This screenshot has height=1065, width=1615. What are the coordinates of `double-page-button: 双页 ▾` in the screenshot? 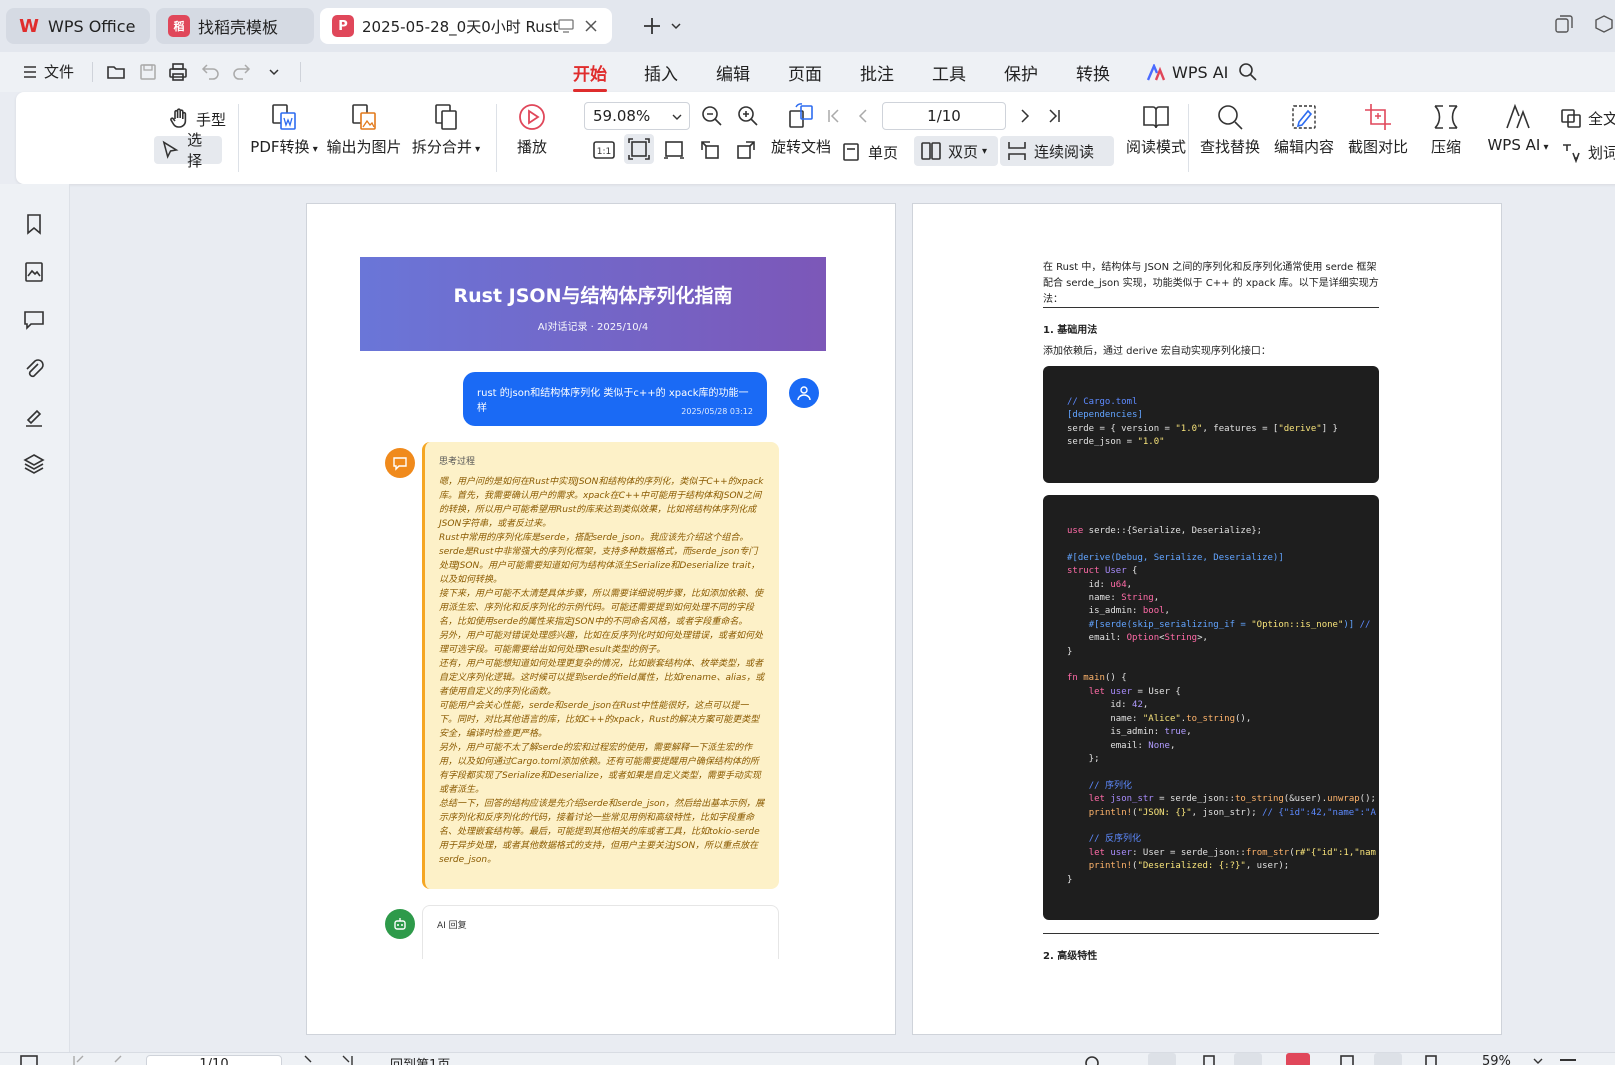 It's located at (956, 151).